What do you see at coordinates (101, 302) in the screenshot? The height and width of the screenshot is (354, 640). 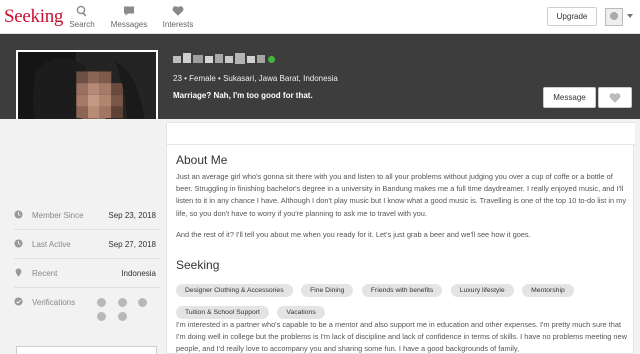 I see `facebook-icon` at bounding box center [101, 302].